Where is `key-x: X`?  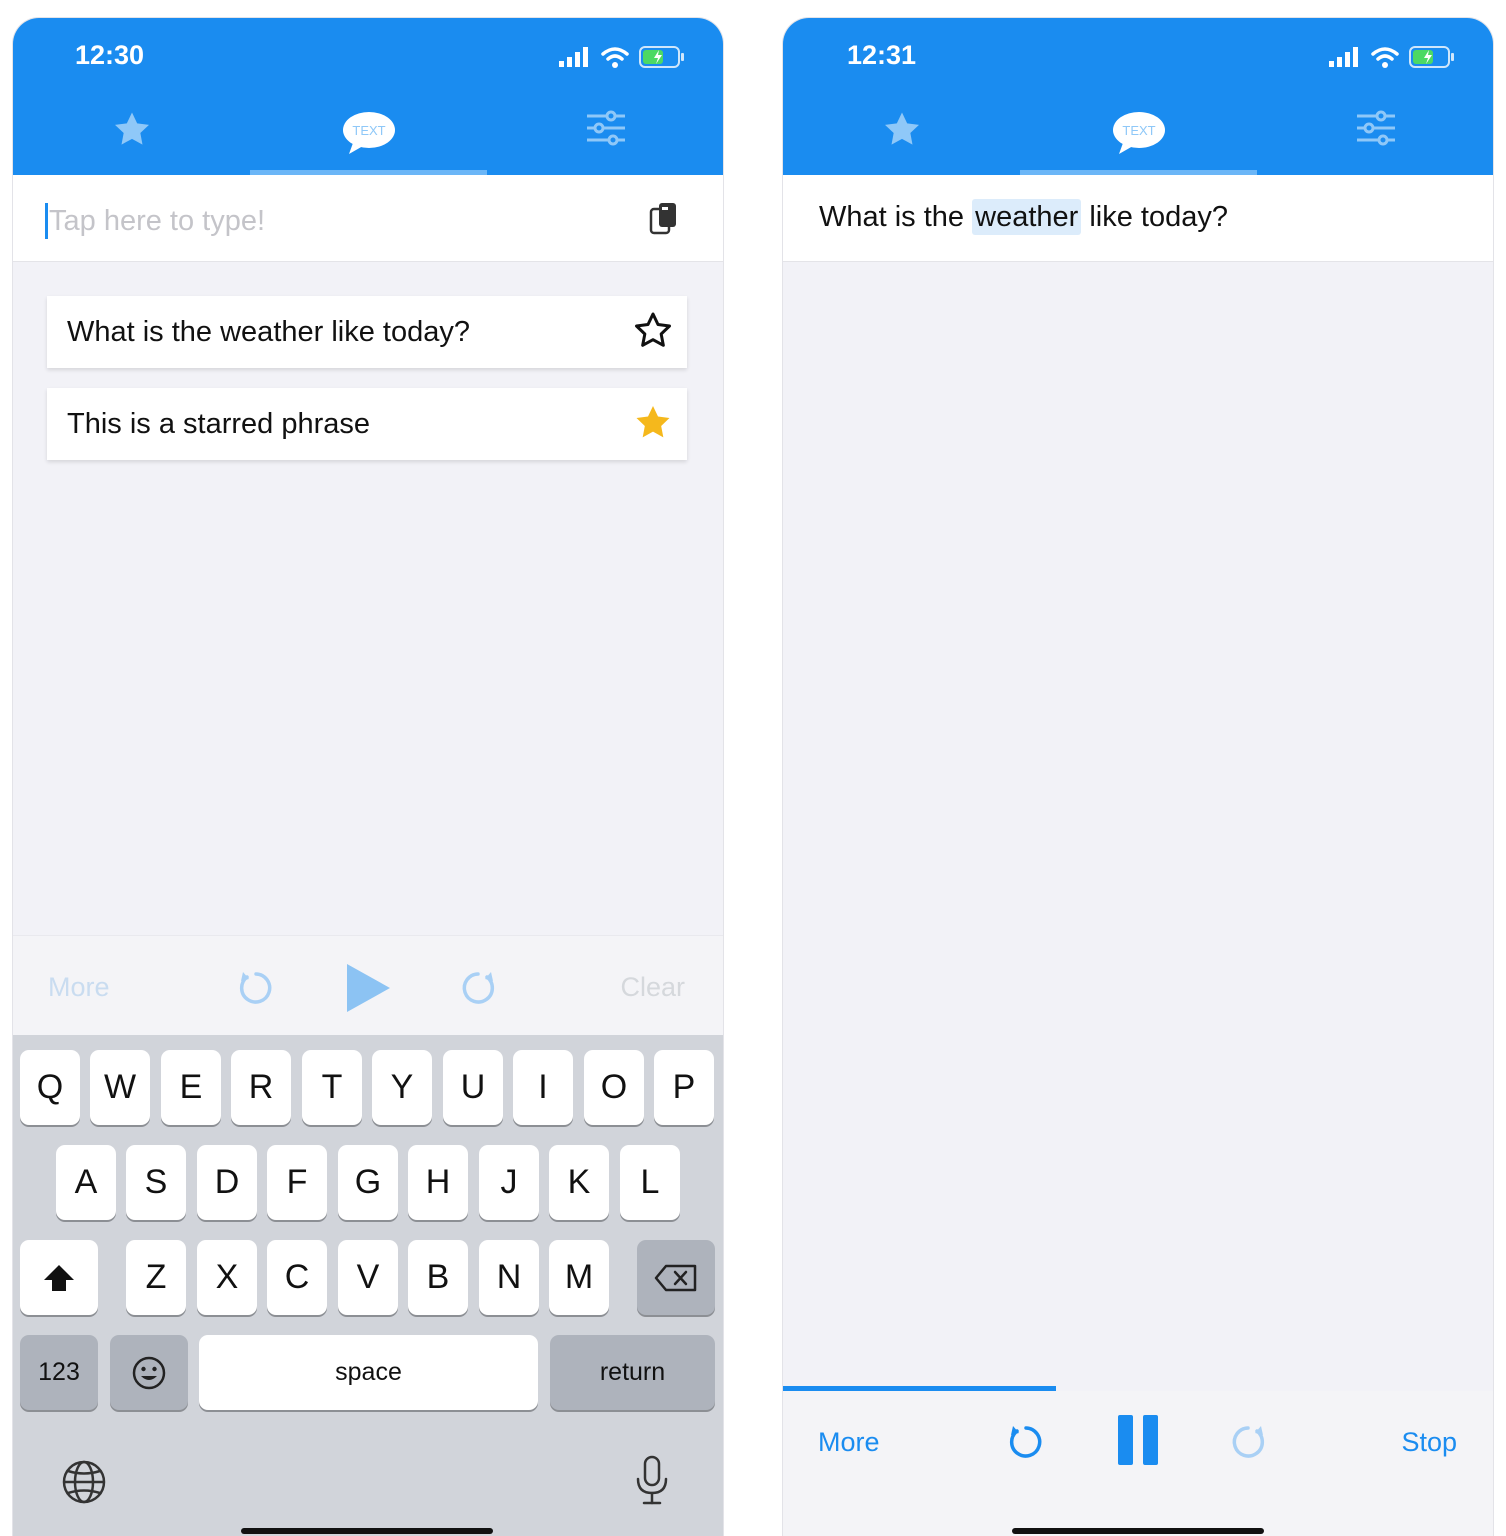
key-x: X is located at coordinates (227, 1277).